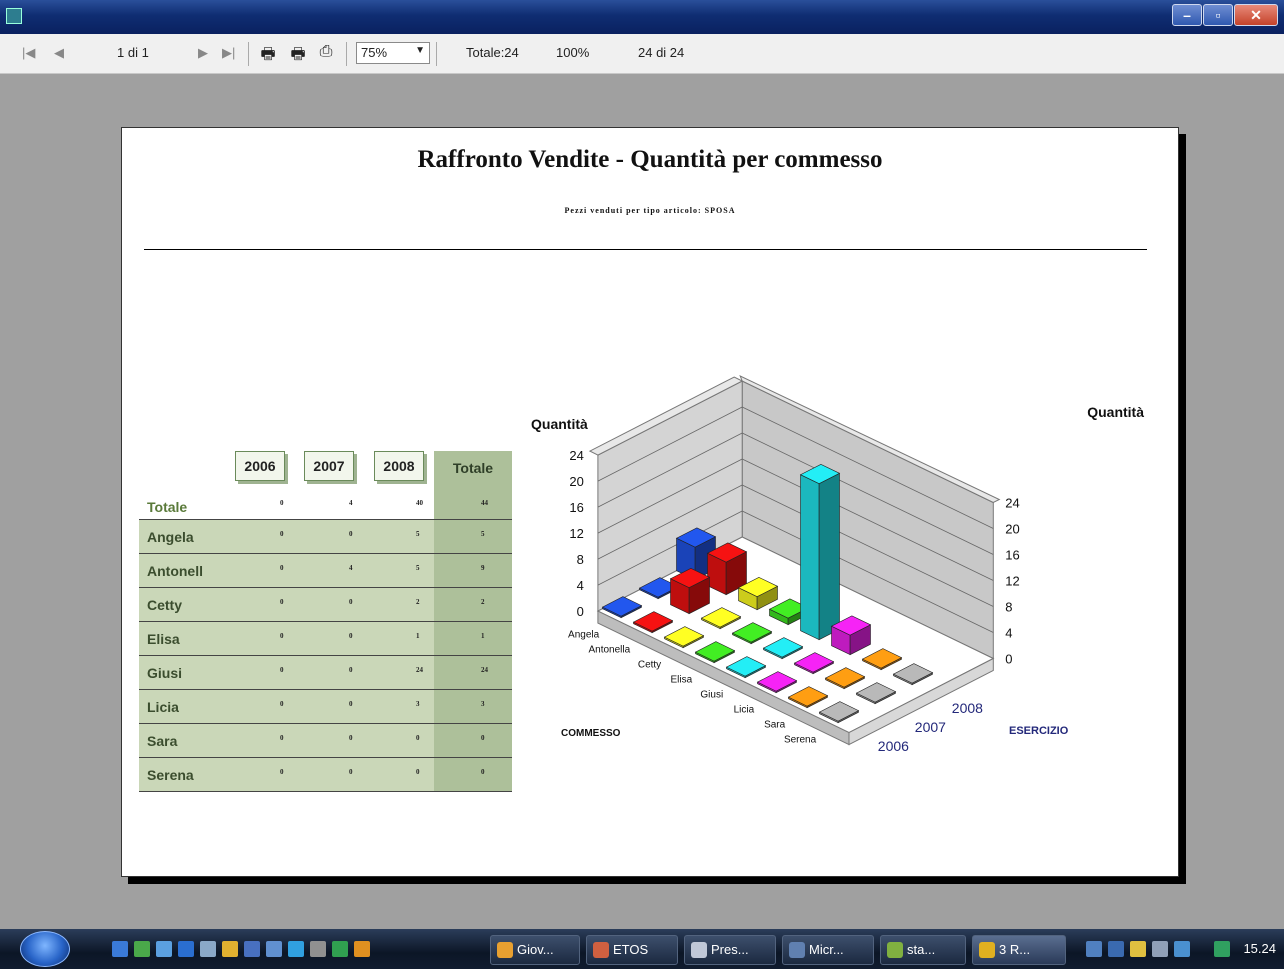 The width and height of the screenshot is (1284, 969). What do you see at coordinates (576, 481) in the screenshot?
I see `y-tick-label-left: 20` at bounding box center [576, 481].